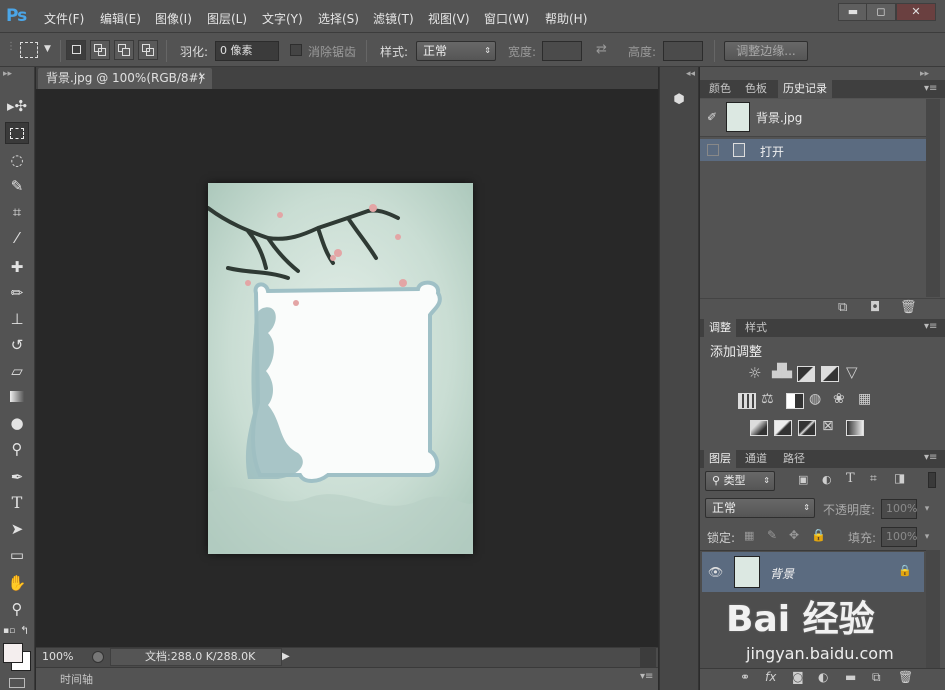 This screenshot has height=690, width=945. I want to click on preset-dropdown-icon: ▼, so click(47, 49).